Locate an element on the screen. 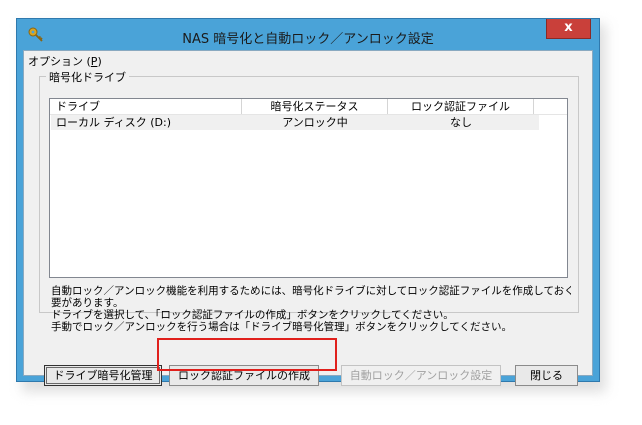 This screenshot has width=642, height=425. list-header: ドライブ 暗号化ステータス ロック認証ファイル is located at coordinates (308, 107).